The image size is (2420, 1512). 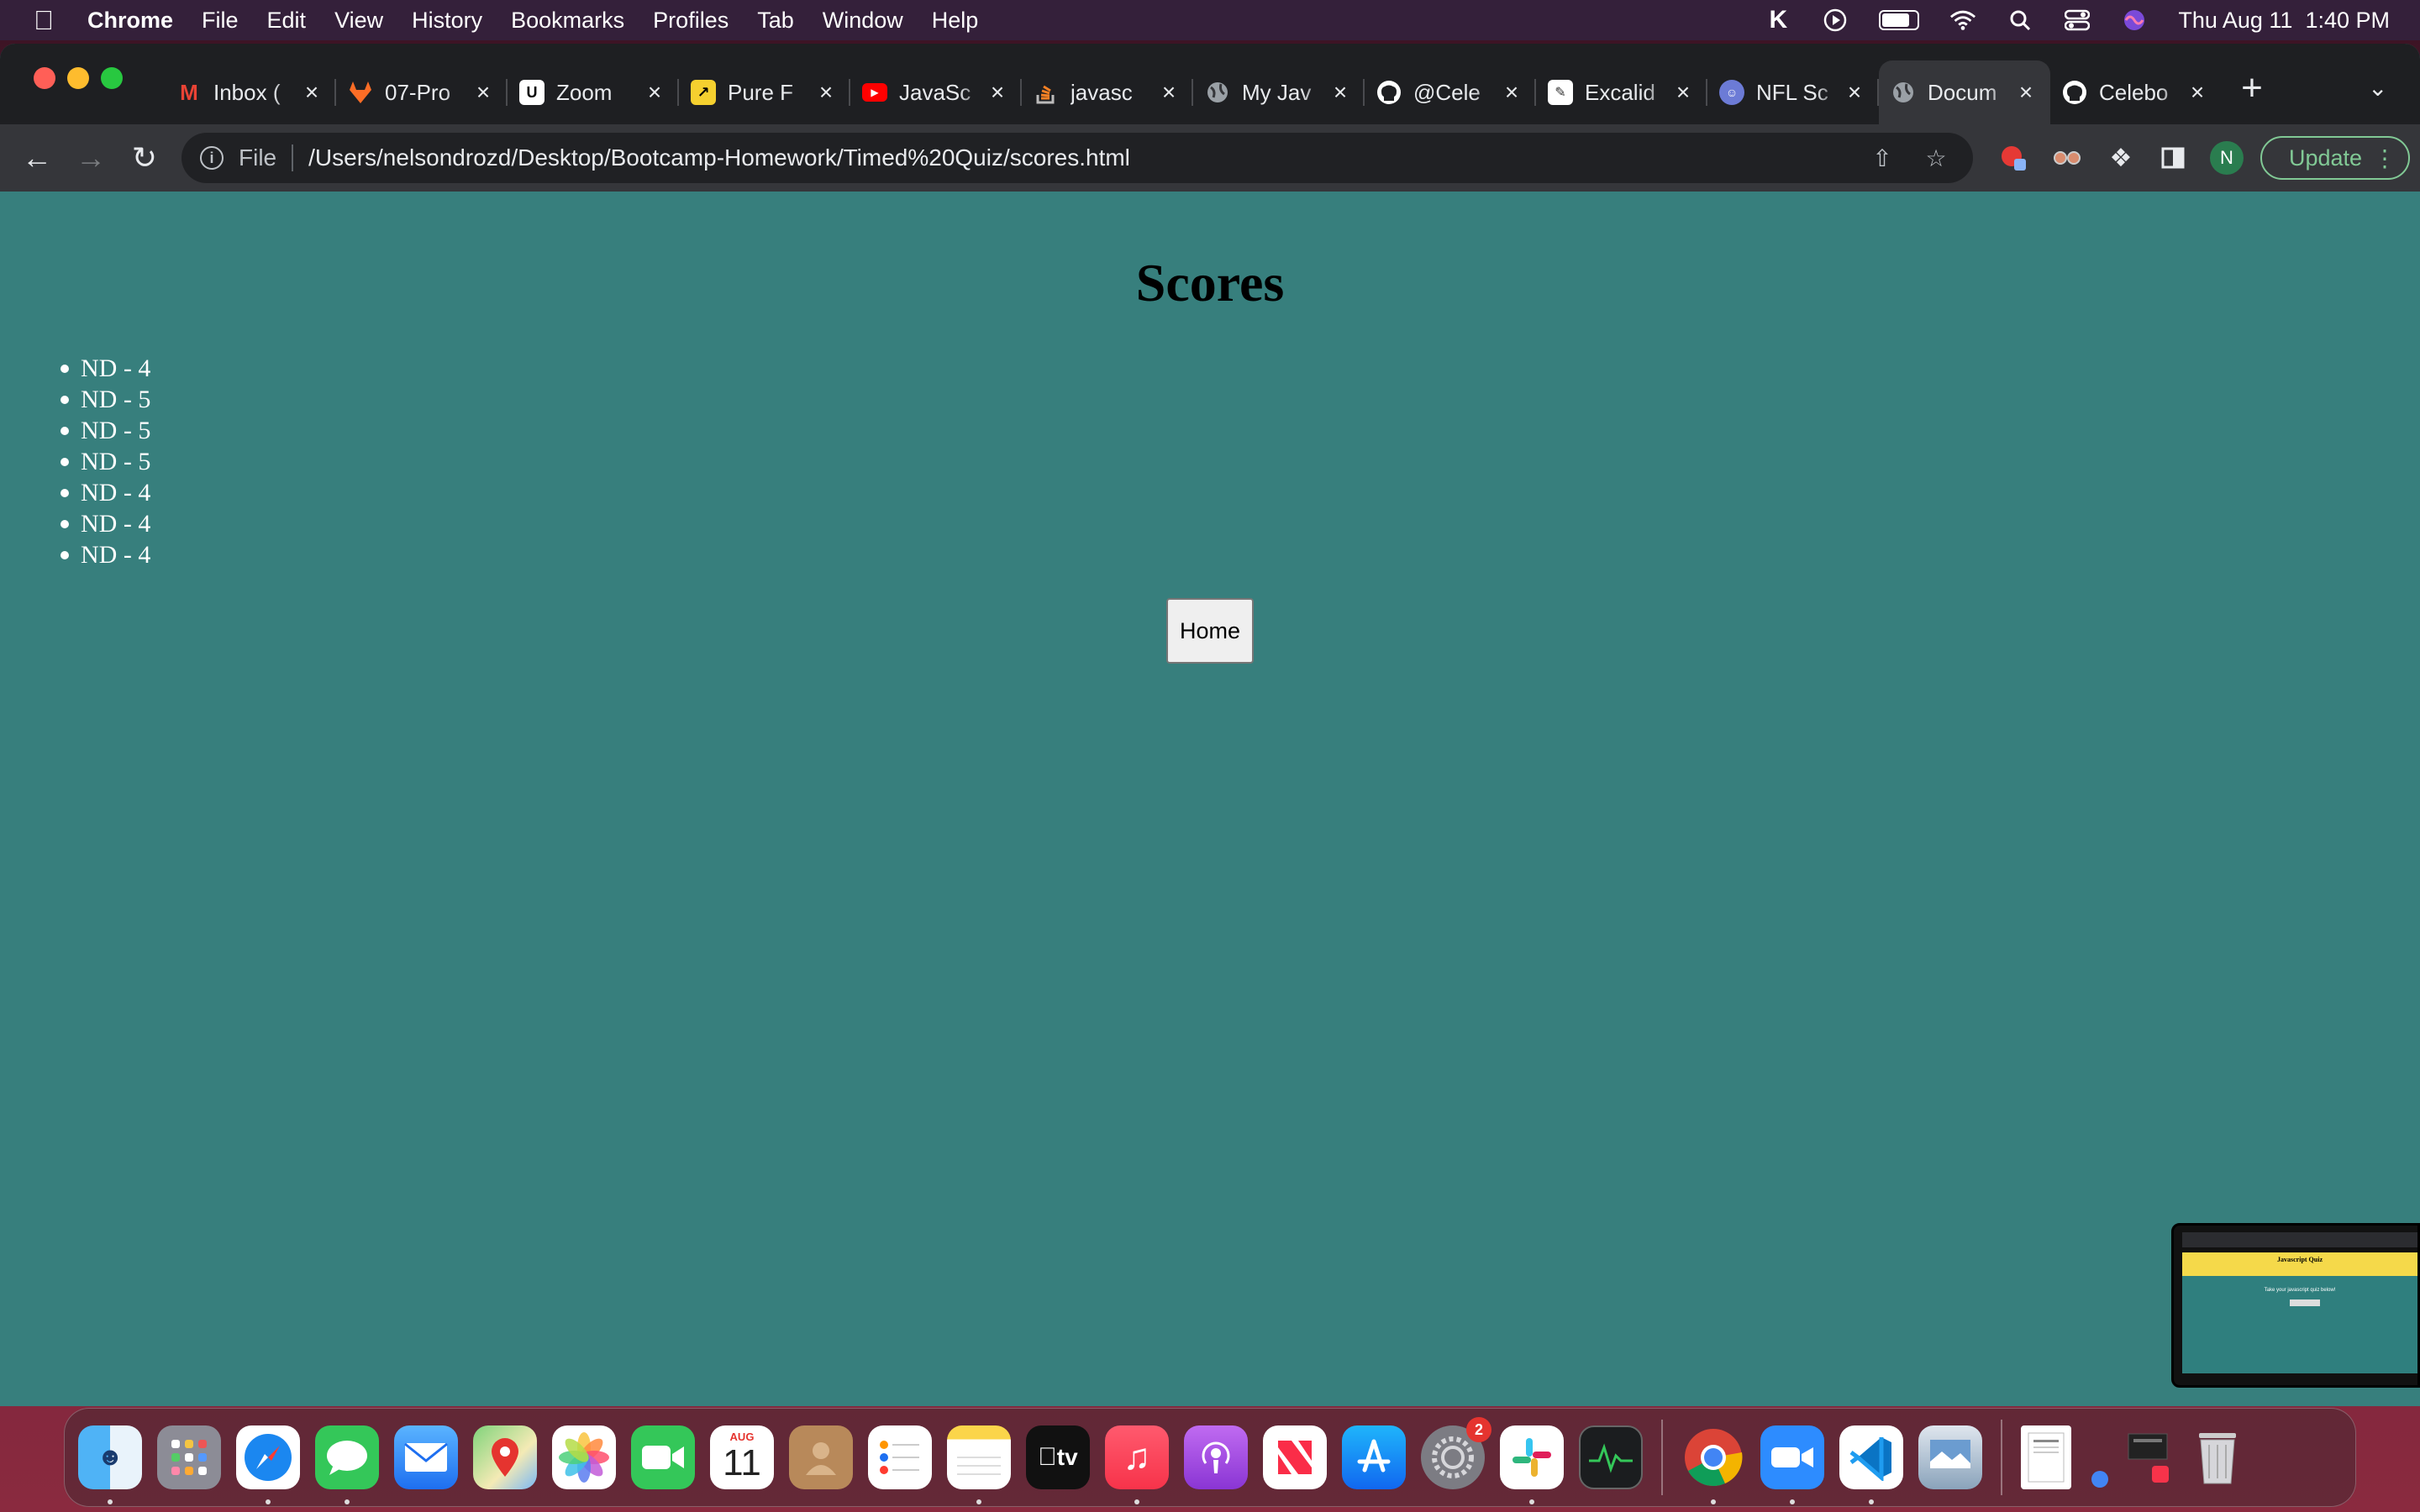 I want to click on score-item: ND - 4, so click(x=105, y=493).